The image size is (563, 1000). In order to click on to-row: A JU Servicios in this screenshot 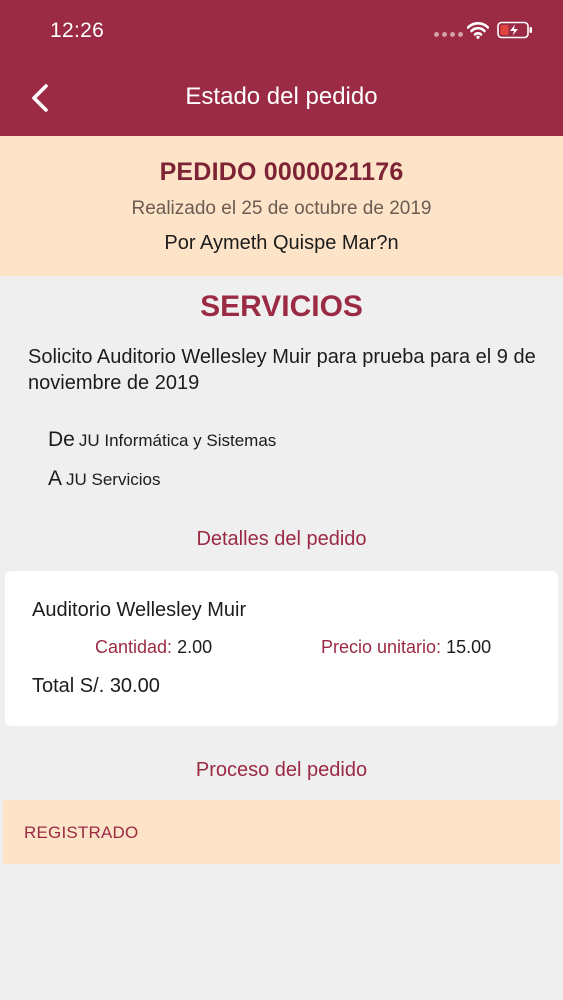, I will do `click(104, 479)`.